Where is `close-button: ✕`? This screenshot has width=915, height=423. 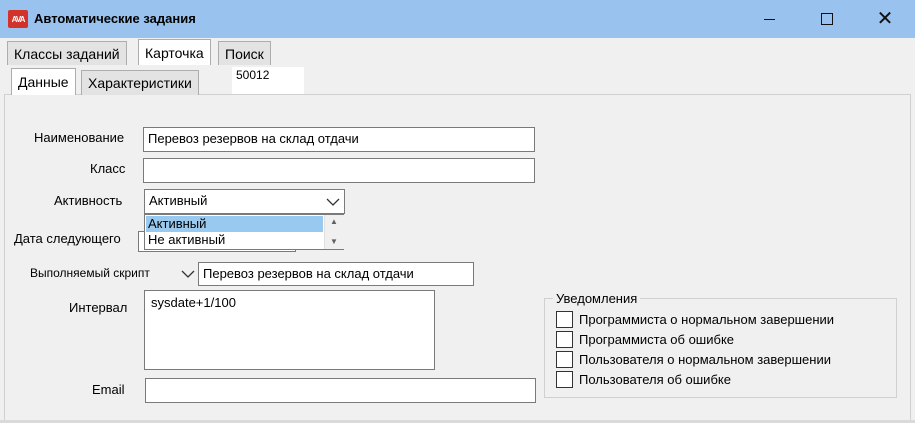 close-button: ✕ is located at coordinates (885, 19).